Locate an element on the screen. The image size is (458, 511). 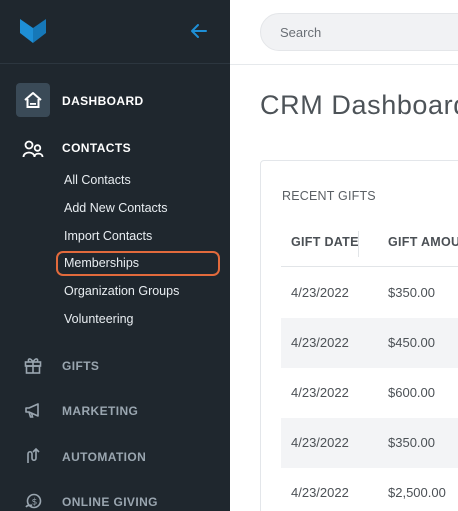
nav-item-dashboard: DASHBOARD is located at coordinates (115, 100).